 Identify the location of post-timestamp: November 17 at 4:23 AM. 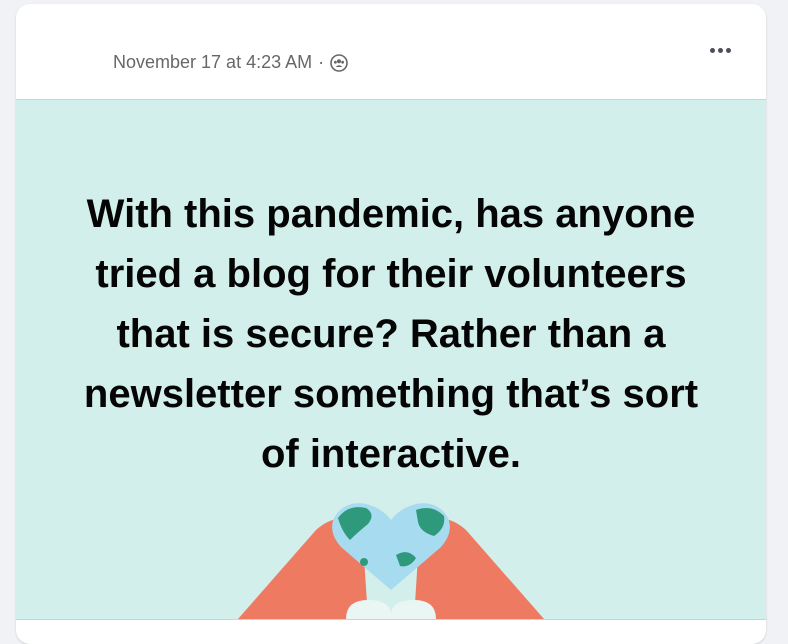
(212, 62).